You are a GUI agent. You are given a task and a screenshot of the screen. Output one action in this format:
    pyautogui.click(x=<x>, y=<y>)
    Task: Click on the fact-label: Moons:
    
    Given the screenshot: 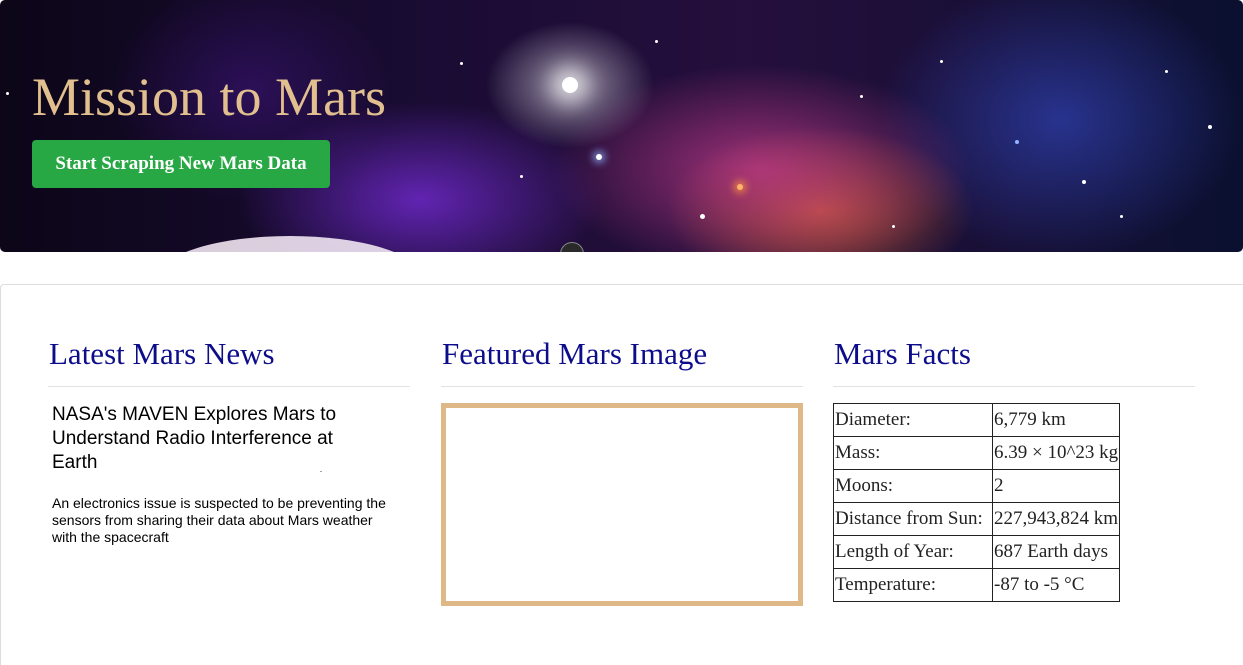 What is the action you would take?
    pyautogui.click(x=913, y=486)
    